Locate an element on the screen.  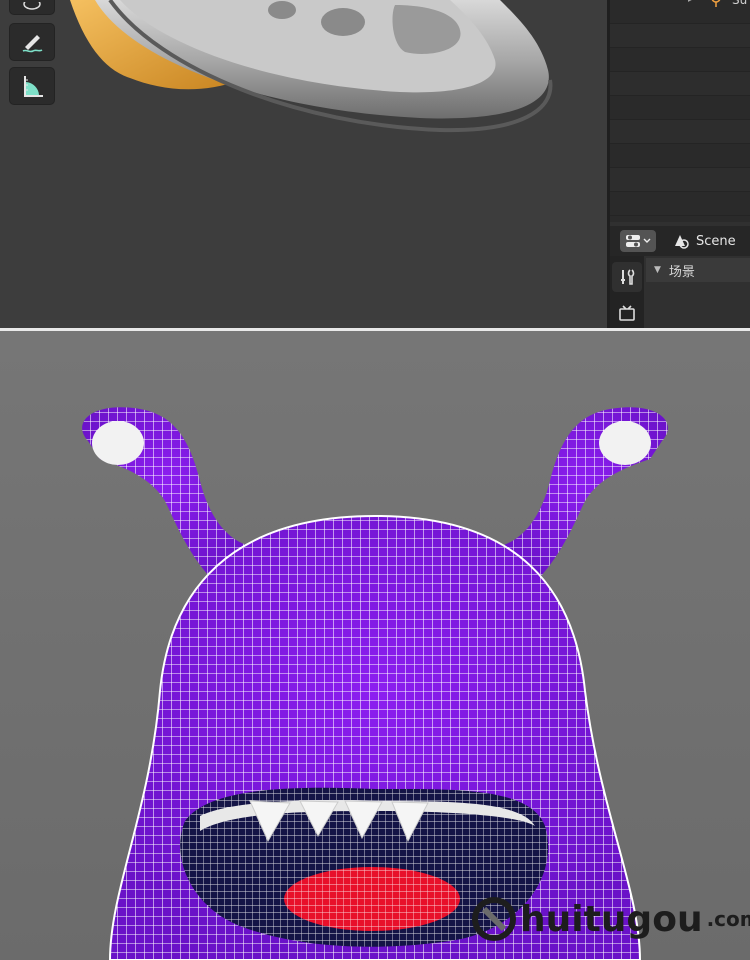
scene-panel-header: ▼ 场景 is located at coordinates (698, 270).